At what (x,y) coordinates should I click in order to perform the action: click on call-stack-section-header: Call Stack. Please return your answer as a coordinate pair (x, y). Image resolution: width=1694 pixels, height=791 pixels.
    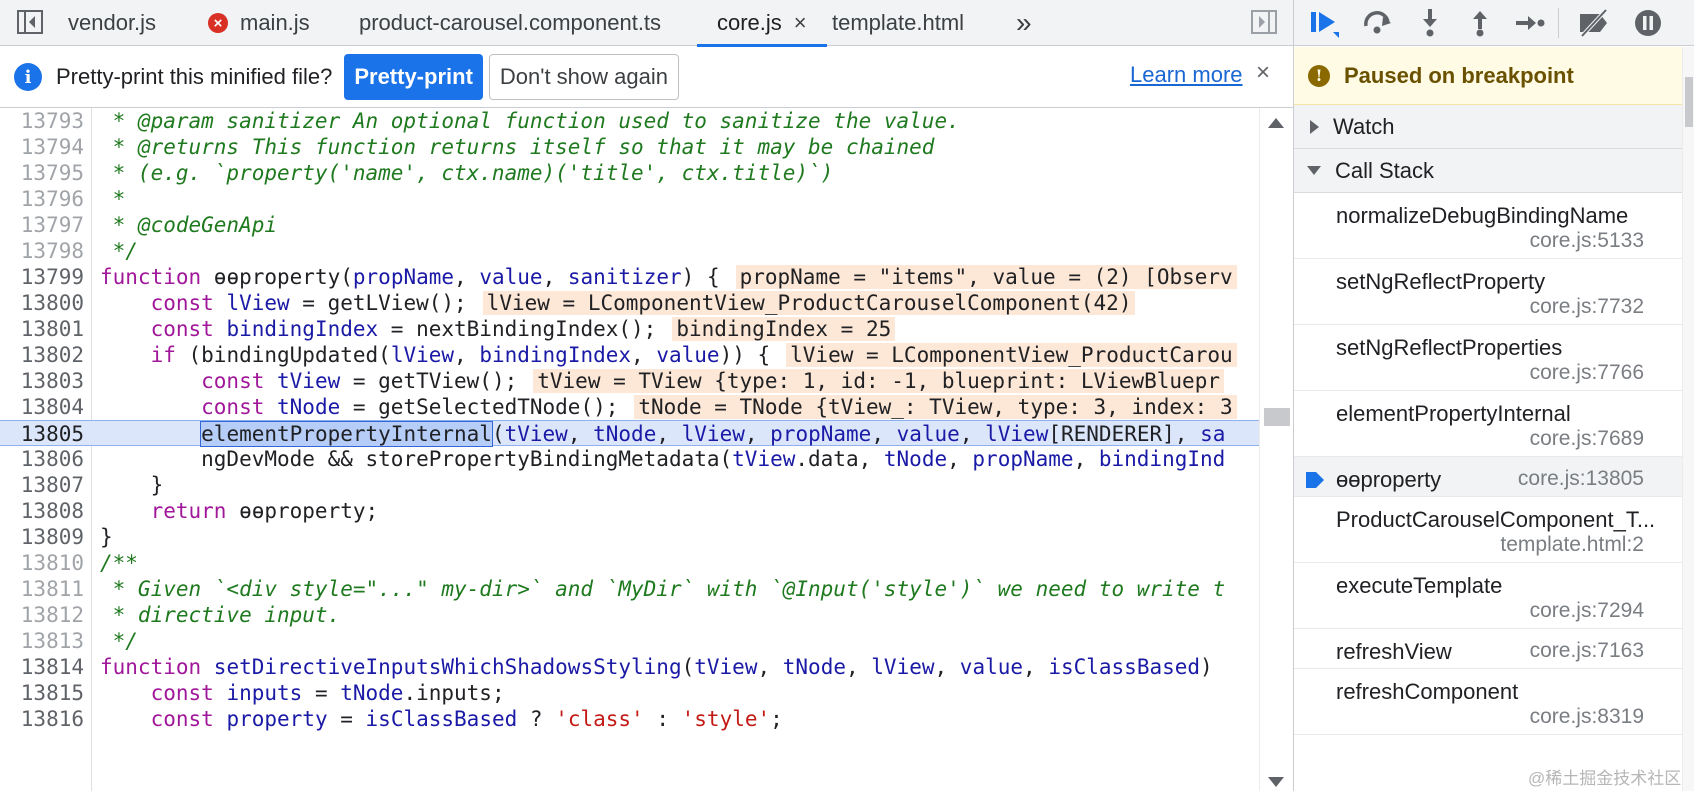
    Looking at the image, I should click on (1488, 171).